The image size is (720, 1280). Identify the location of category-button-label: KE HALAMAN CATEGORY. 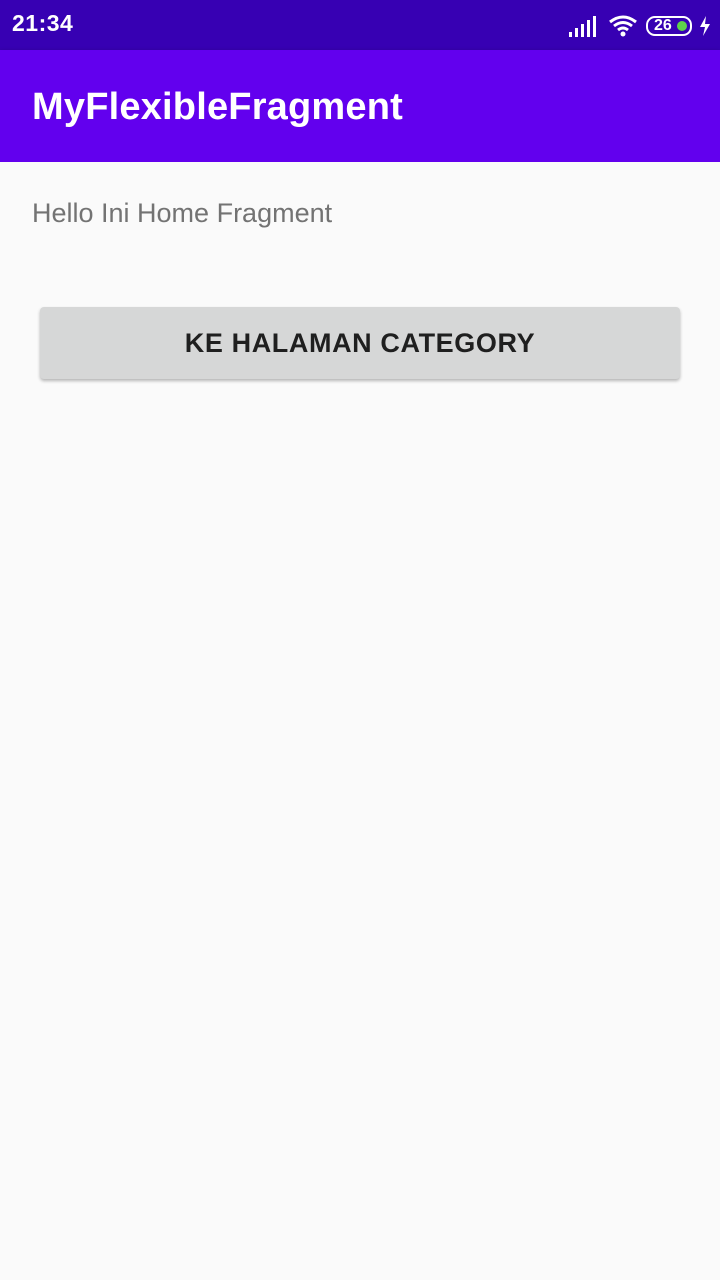
(360, 342).